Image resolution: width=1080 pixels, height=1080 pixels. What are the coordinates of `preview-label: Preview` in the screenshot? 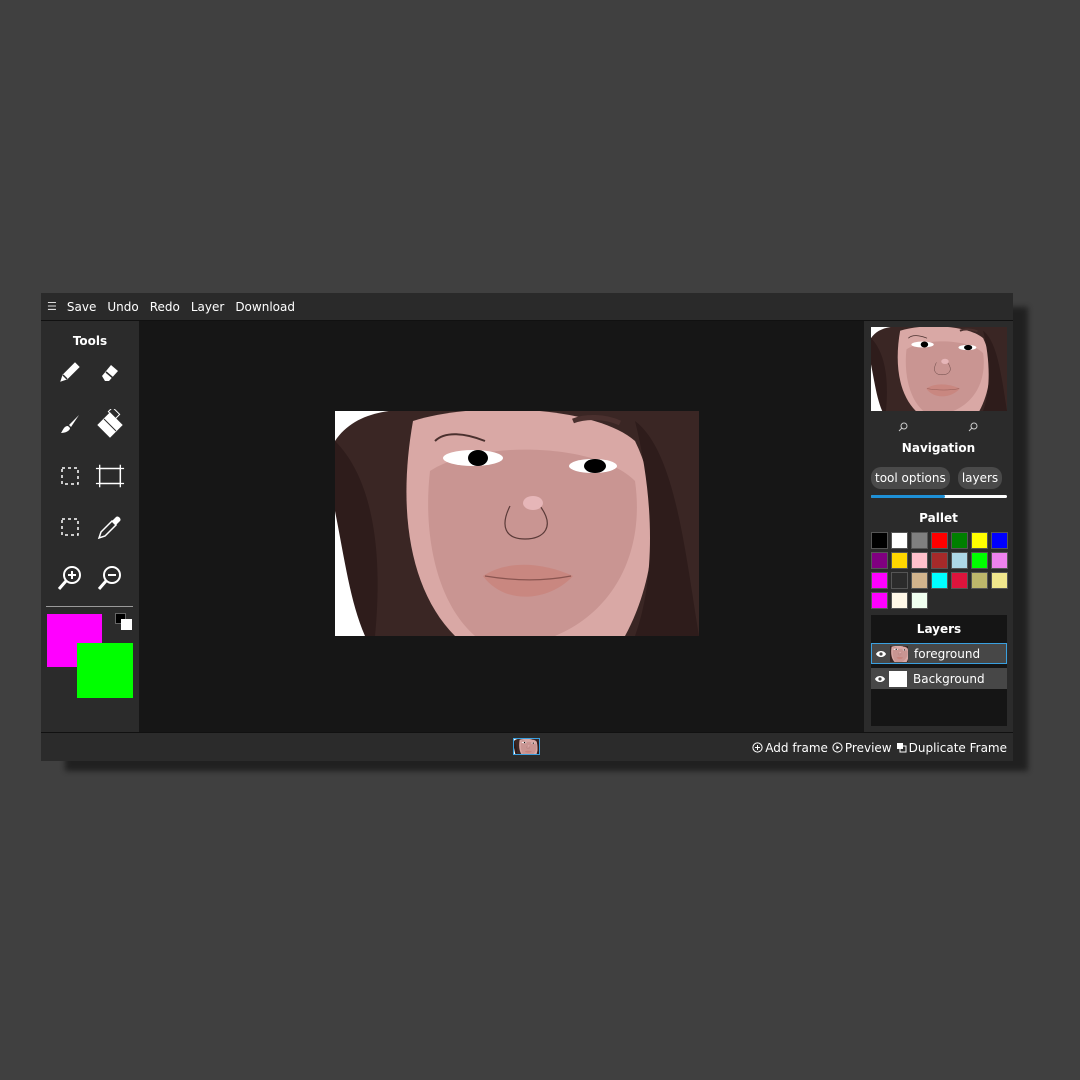 It's located at (868, 747).